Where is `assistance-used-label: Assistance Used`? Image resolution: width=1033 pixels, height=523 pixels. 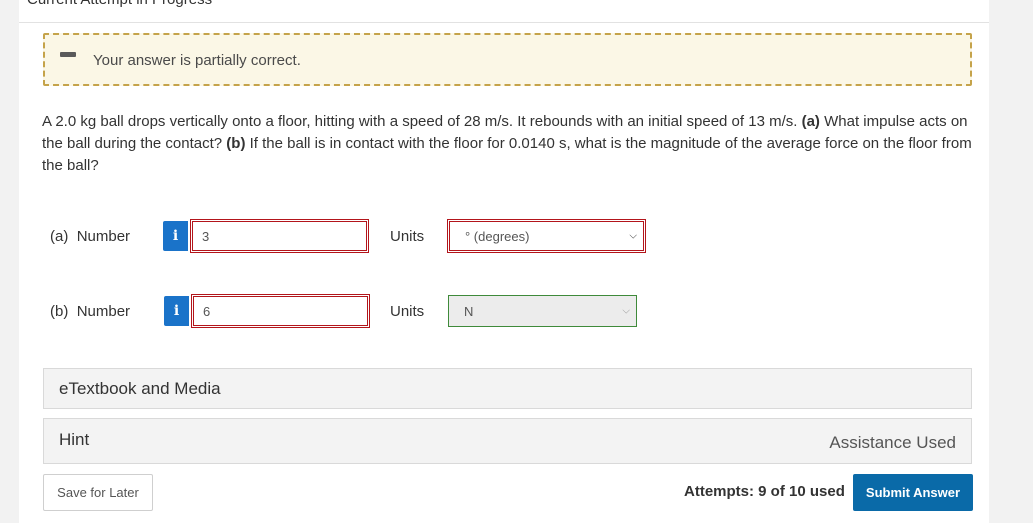 assistance-used-label: Assistance Used is located at coordinates (892, 442).